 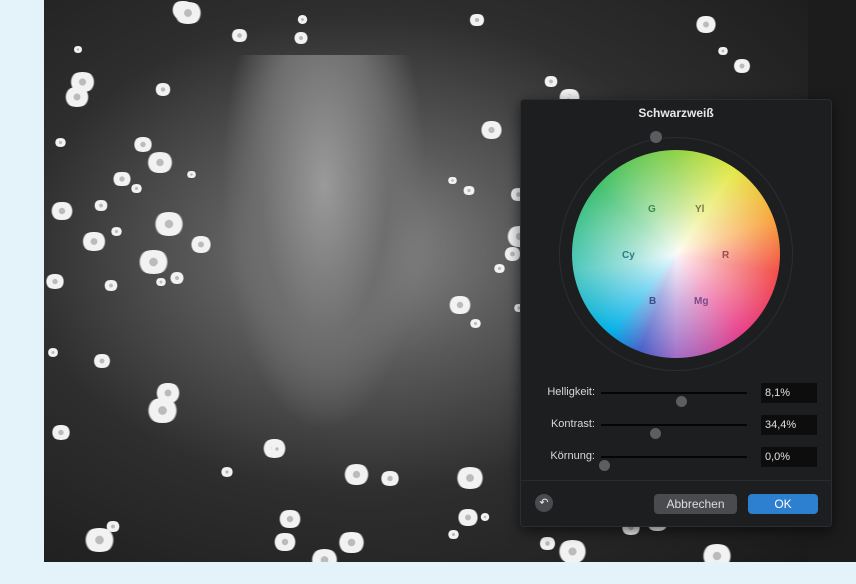 What do you see at coordinates (652, 209) in the screenshot?
I see `wheel-label-g: G` at bounding box center [652, 209].